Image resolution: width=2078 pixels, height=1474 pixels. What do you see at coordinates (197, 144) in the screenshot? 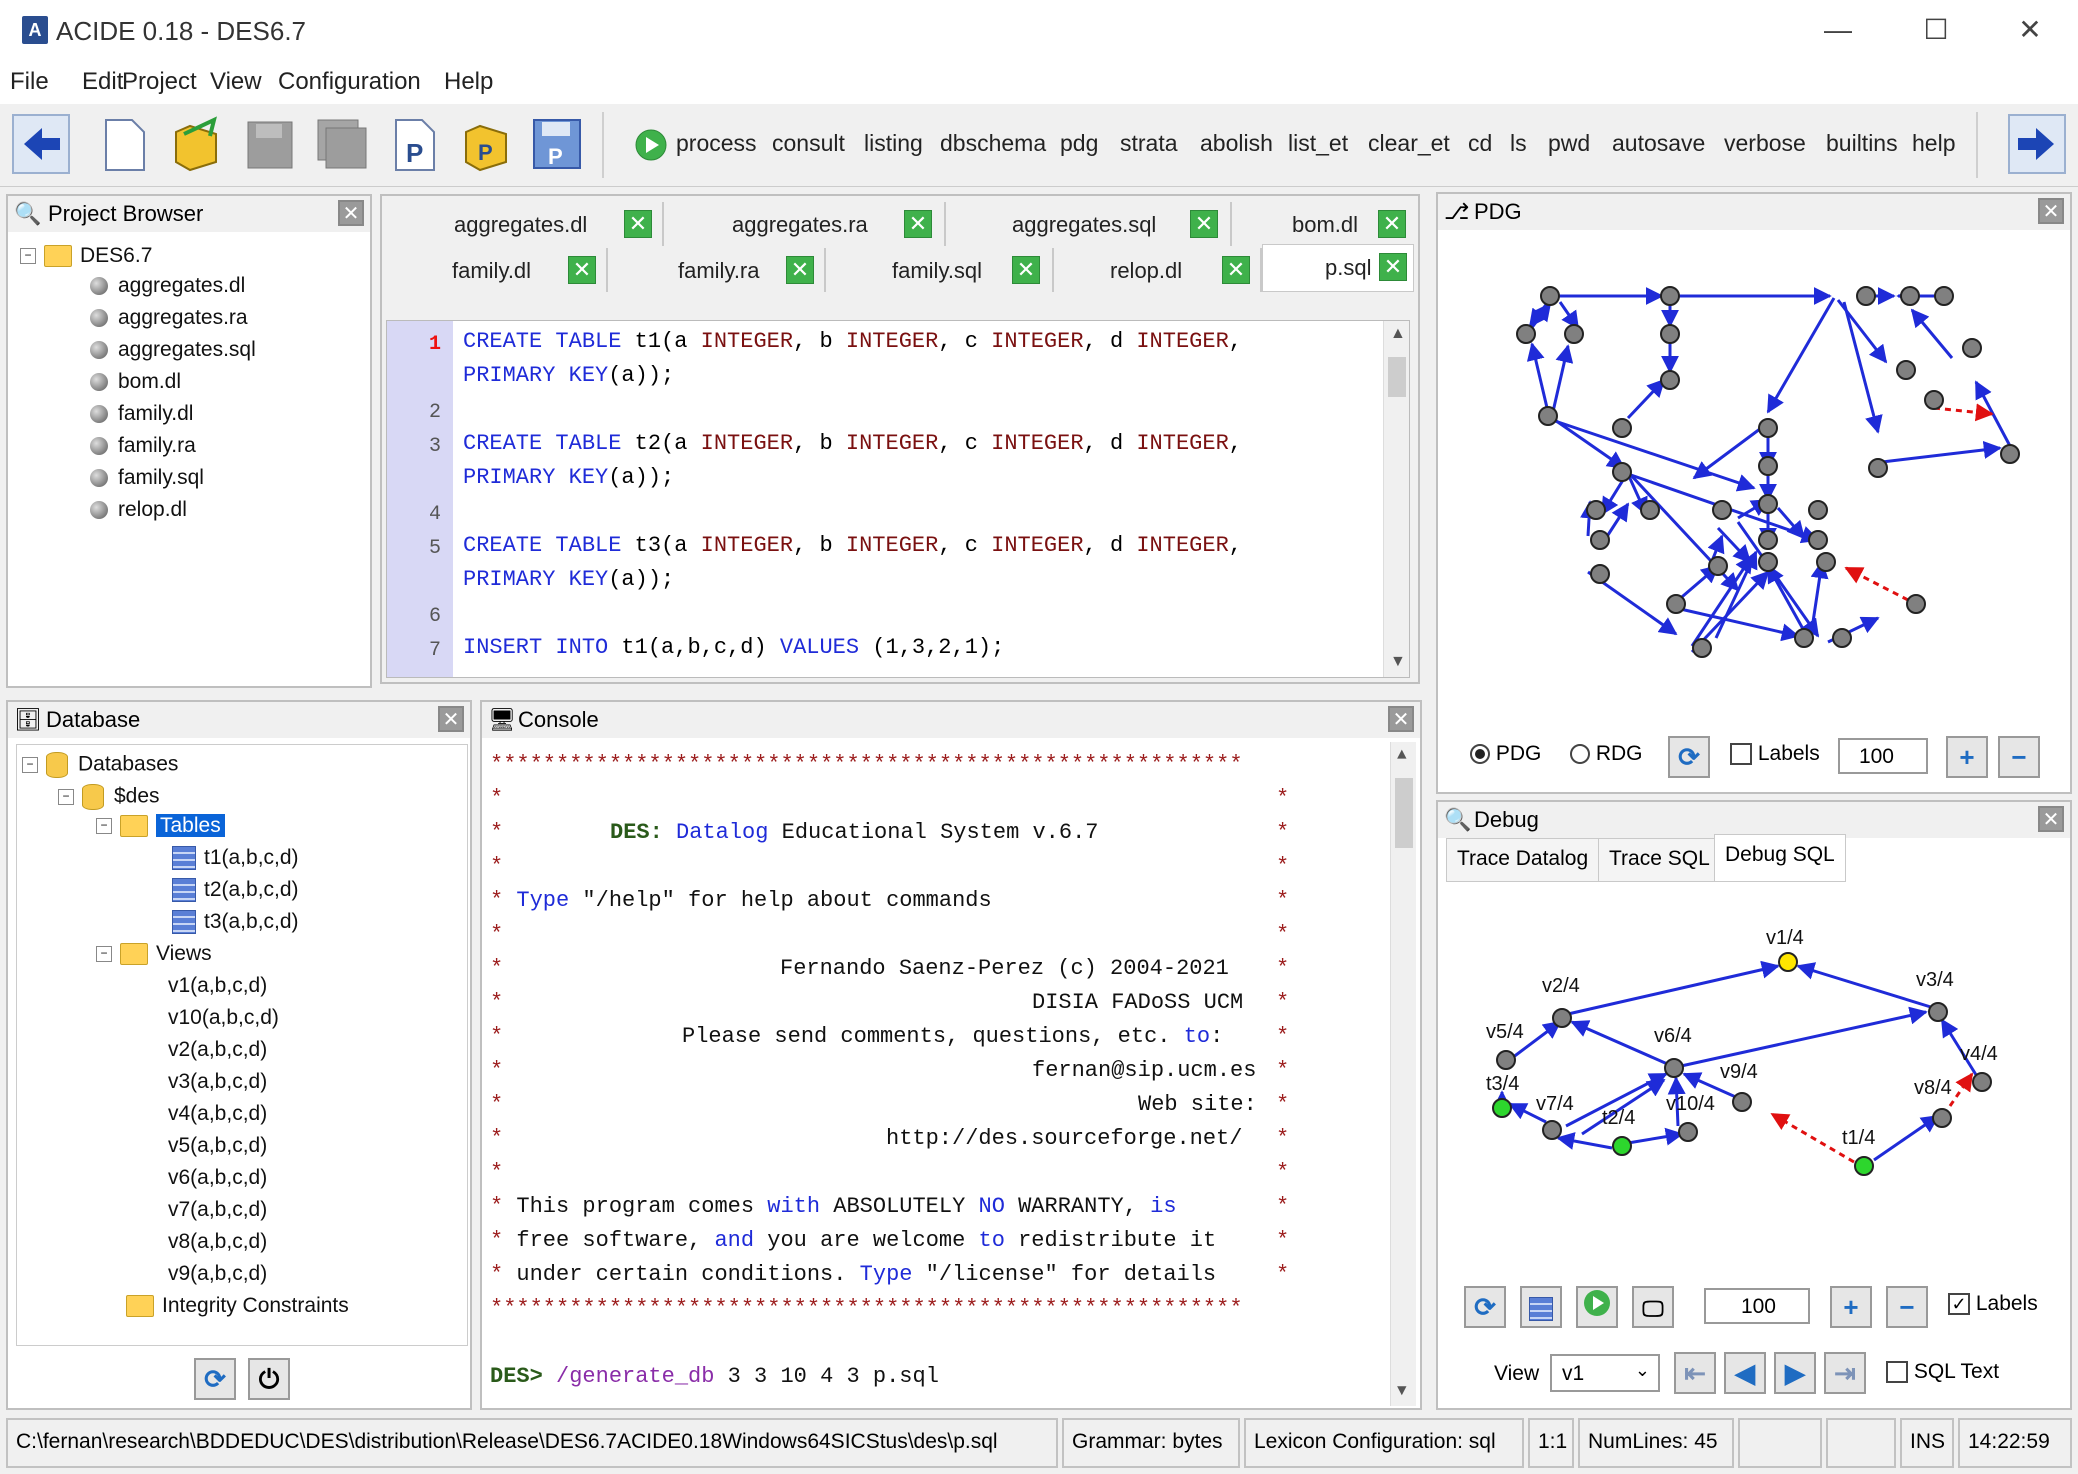
I see `open-file-button` at bounding box center [197, 144].